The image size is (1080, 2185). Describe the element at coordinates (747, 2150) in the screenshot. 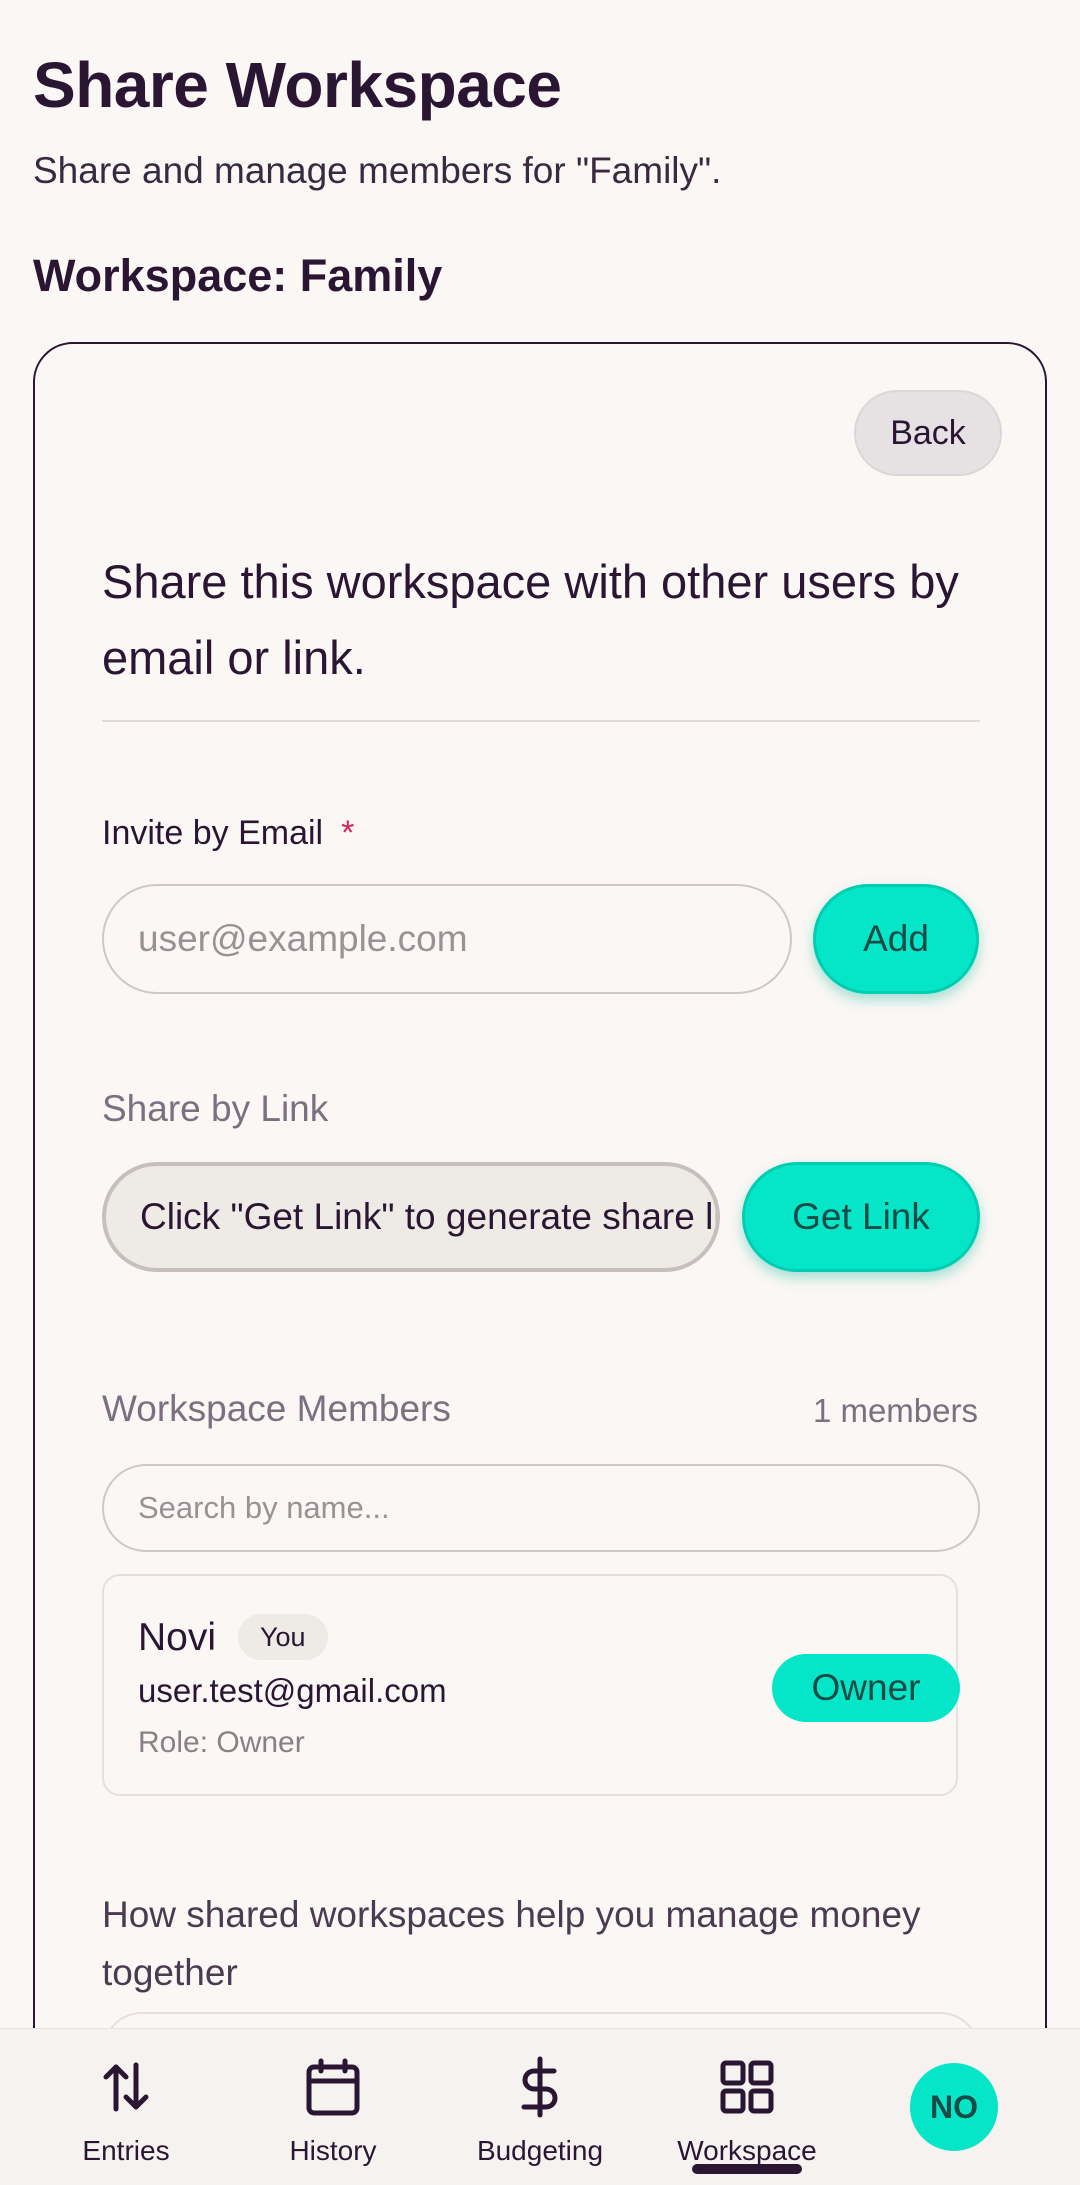

I see `nav-label-workspace: Workspace` at that location.